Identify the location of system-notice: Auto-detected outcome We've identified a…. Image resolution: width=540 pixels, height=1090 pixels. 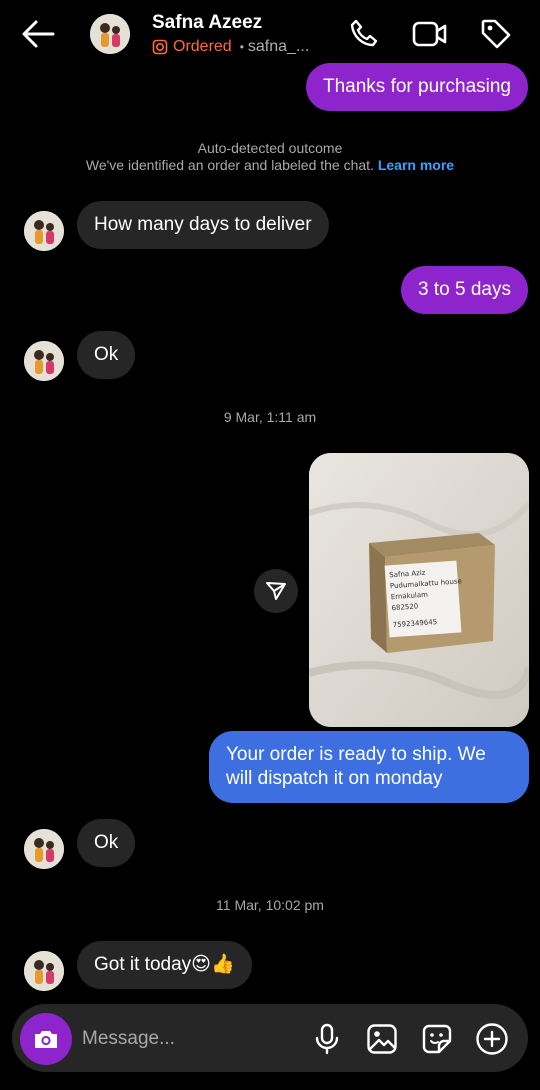
(270, 157).